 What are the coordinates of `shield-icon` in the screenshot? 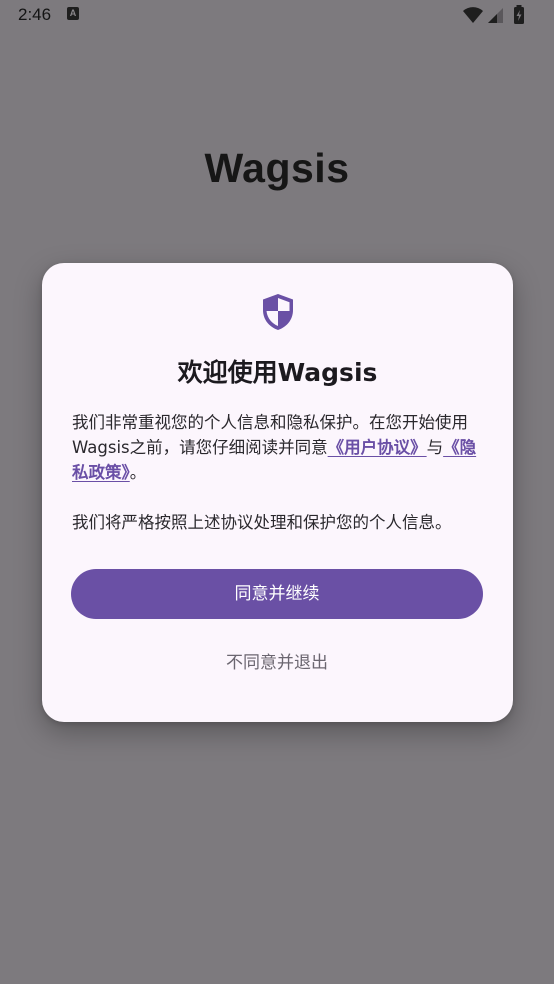 It's located at (278, 312).